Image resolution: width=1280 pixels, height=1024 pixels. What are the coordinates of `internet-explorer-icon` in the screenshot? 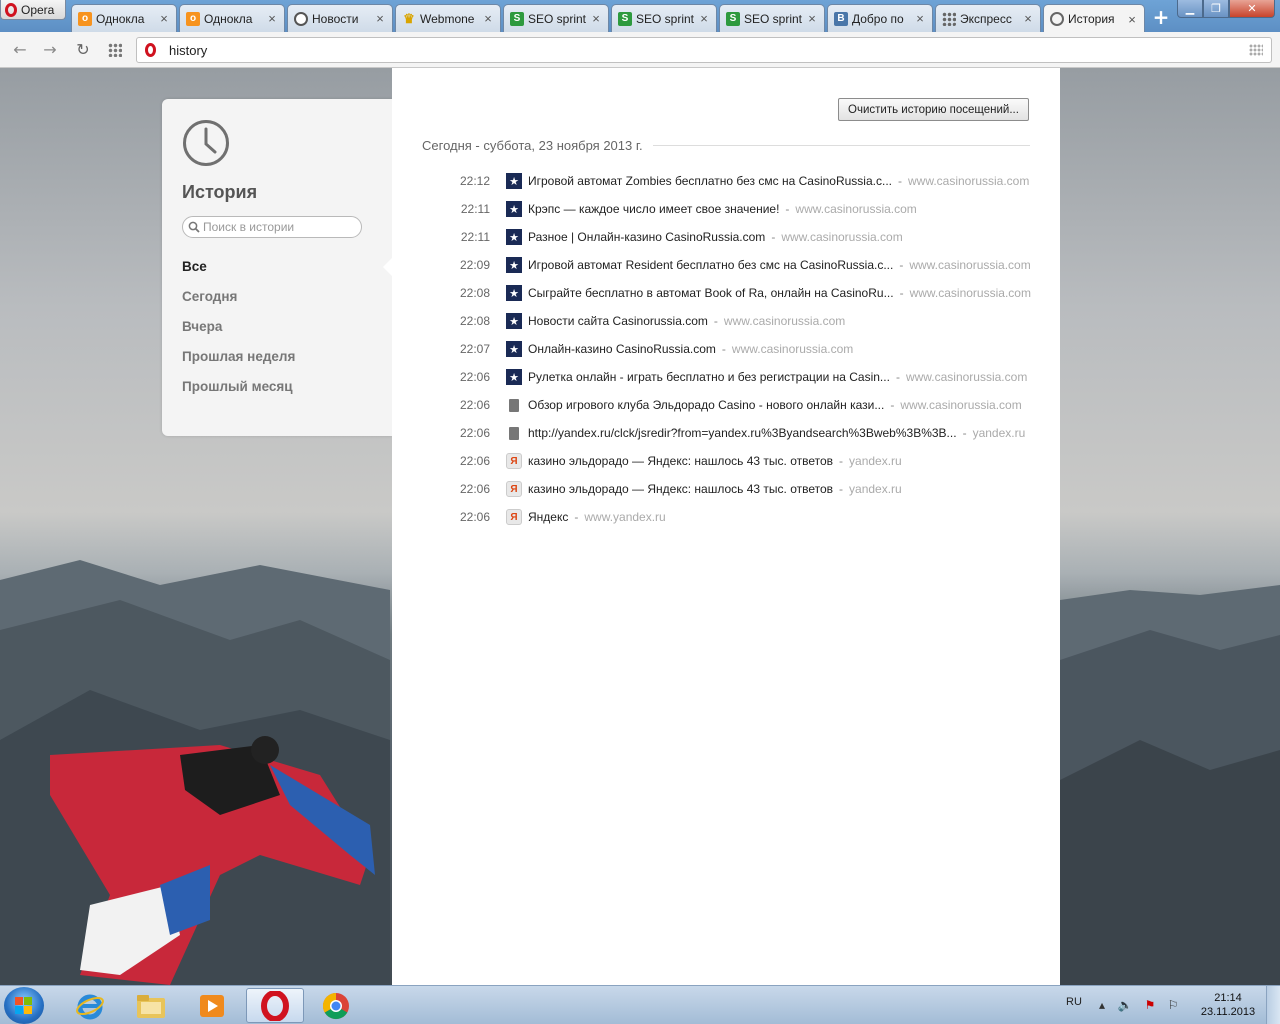 It's located at (90, 1005).